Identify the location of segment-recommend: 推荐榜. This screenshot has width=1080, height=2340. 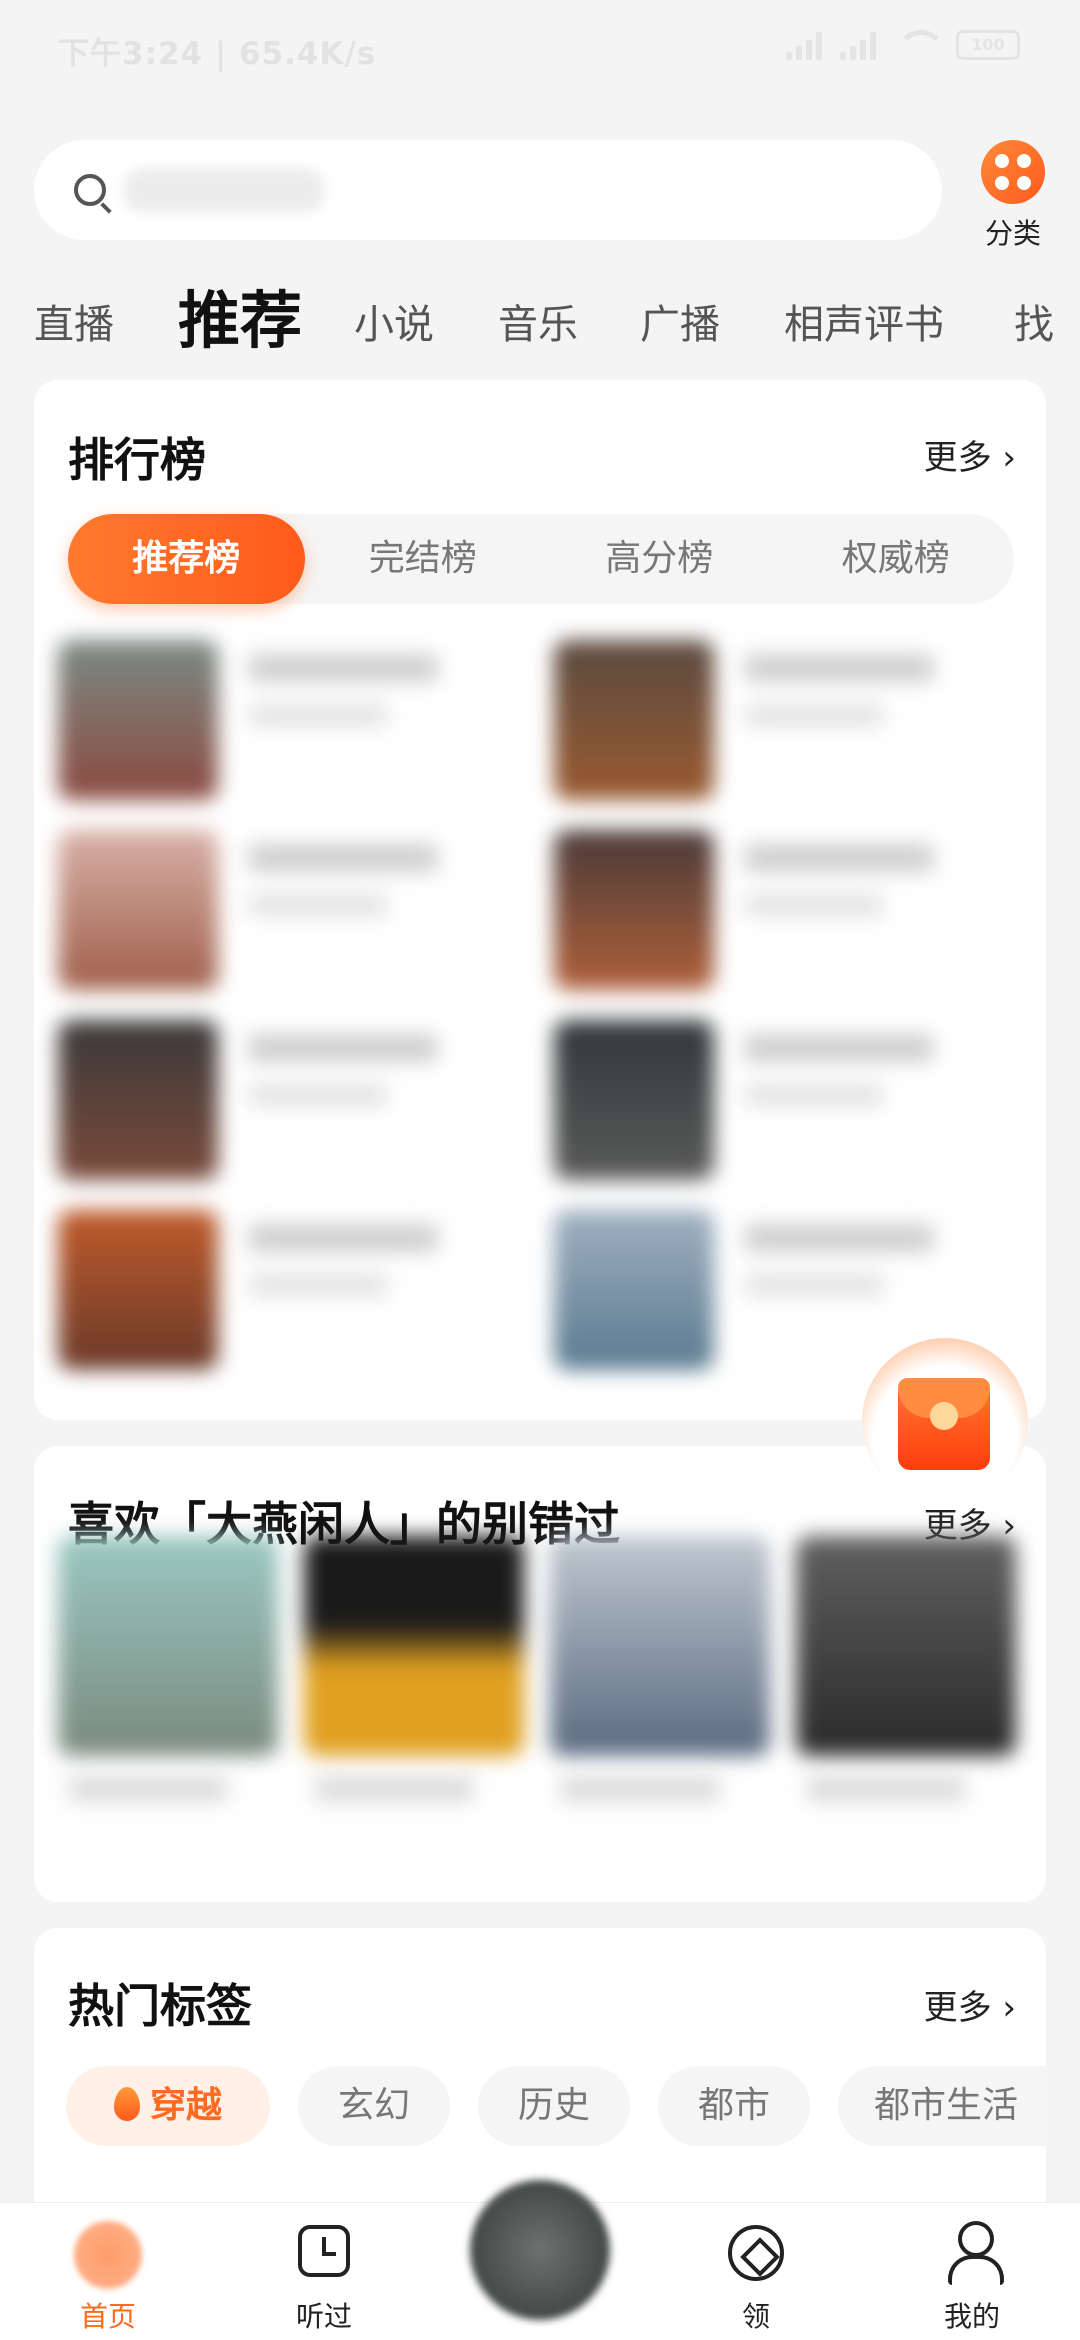
(186, 559).